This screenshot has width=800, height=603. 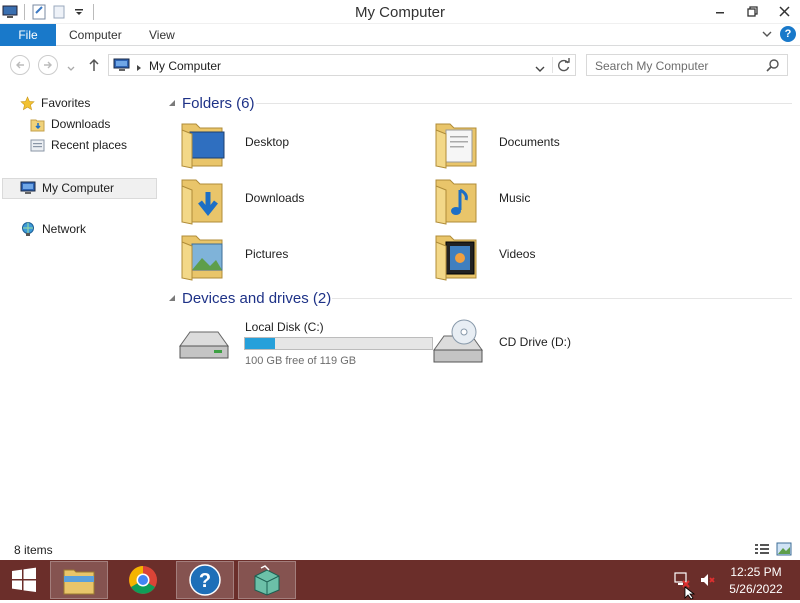 I want to click on drive-local-disk-c: Local Disk (C:) 100 GB free of 119 GB, so click(x=308, y=343).